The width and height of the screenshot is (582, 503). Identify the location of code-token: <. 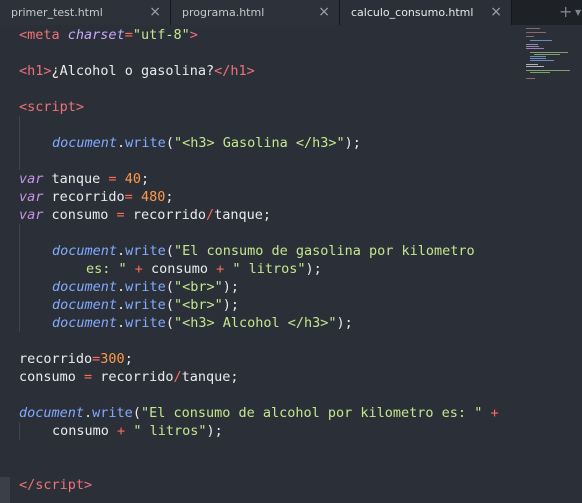
(23, 35).